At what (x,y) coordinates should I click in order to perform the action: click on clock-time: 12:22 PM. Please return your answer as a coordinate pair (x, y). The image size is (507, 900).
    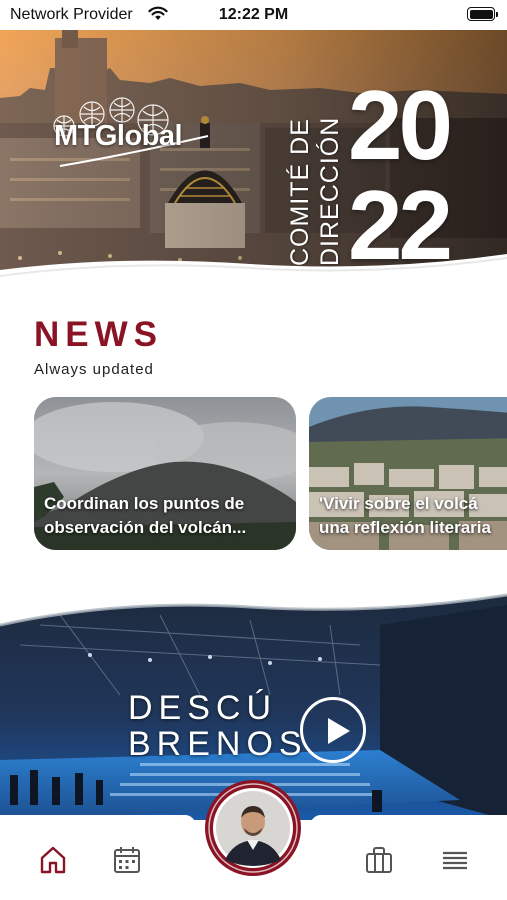
    Looking at the image, I should click on (253, 14).